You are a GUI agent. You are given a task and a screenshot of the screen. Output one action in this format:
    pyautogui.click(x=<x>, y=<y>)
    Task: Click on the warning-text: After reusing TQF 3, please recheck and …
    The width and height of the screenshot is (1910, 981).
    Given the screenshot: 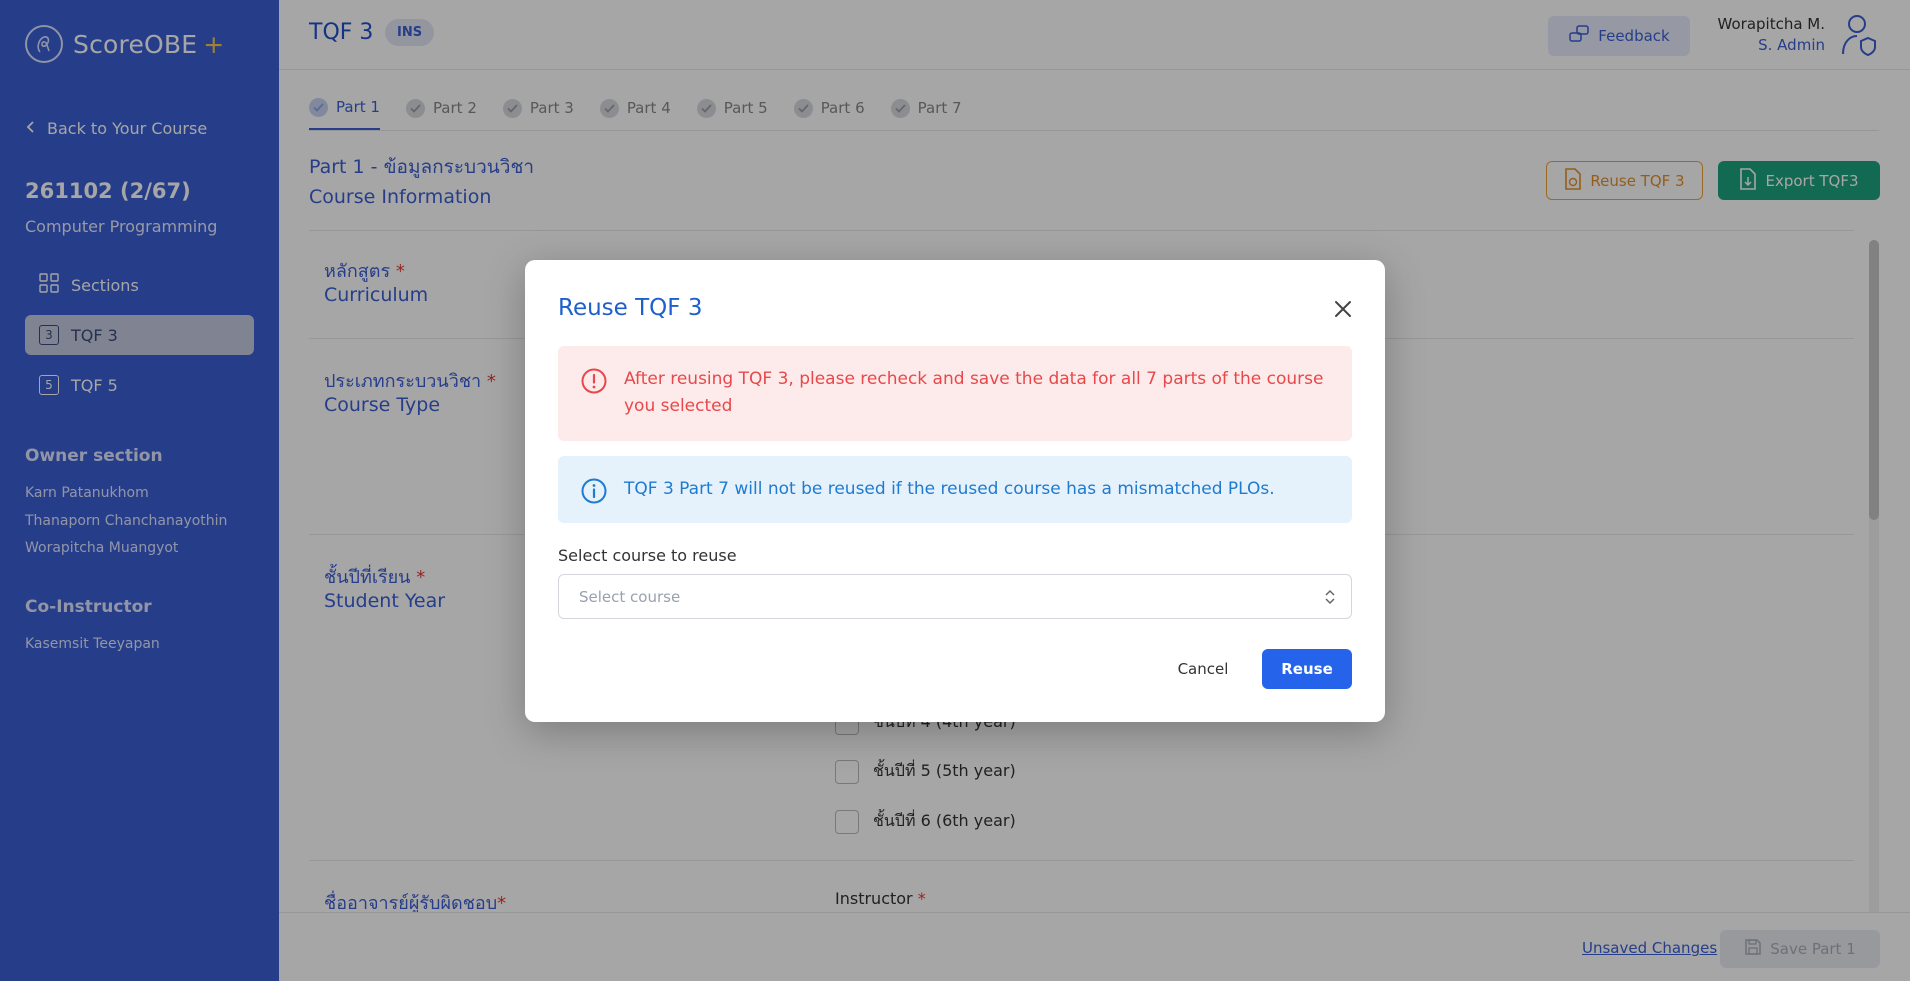 What is the action you would take?
    pyautogui.click(x=974, y=392)
    